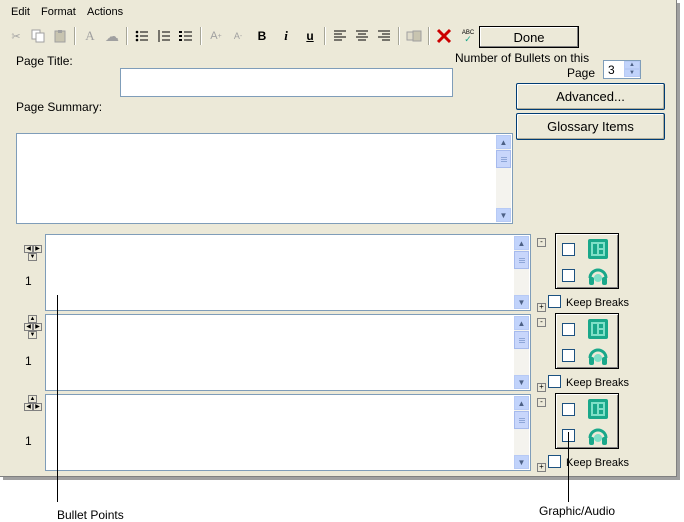  I want to click on glossary-items-button: Glossary Items, so click(590, 126).